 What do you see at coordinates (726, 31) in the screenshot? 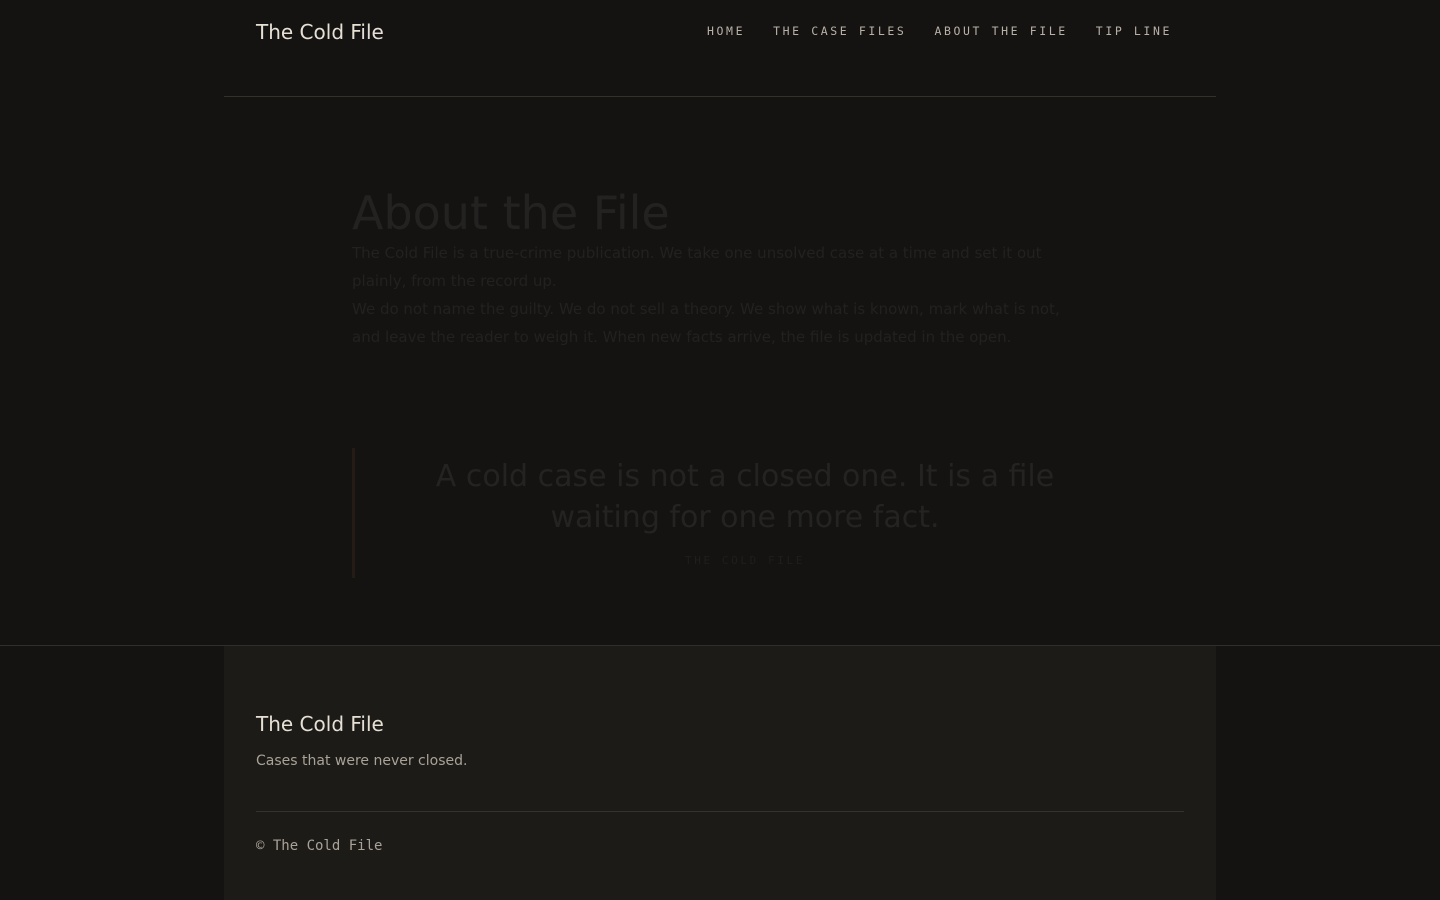
I see `nav-link-home: HOME` at bounding box center [726, 31].